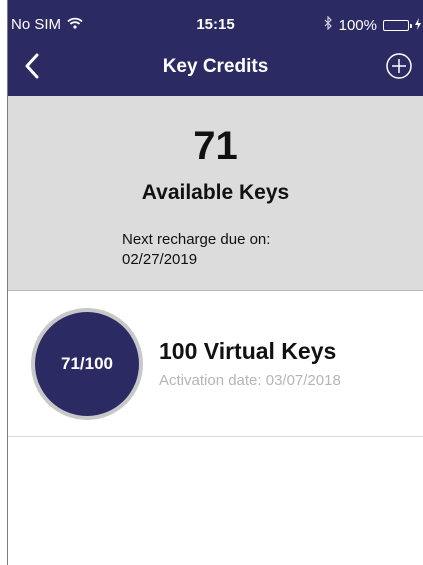 Image resolution: width=423 pixels, height=565 pixels. I want to click on available-keys-label: Available Keys, so click(215, 192).